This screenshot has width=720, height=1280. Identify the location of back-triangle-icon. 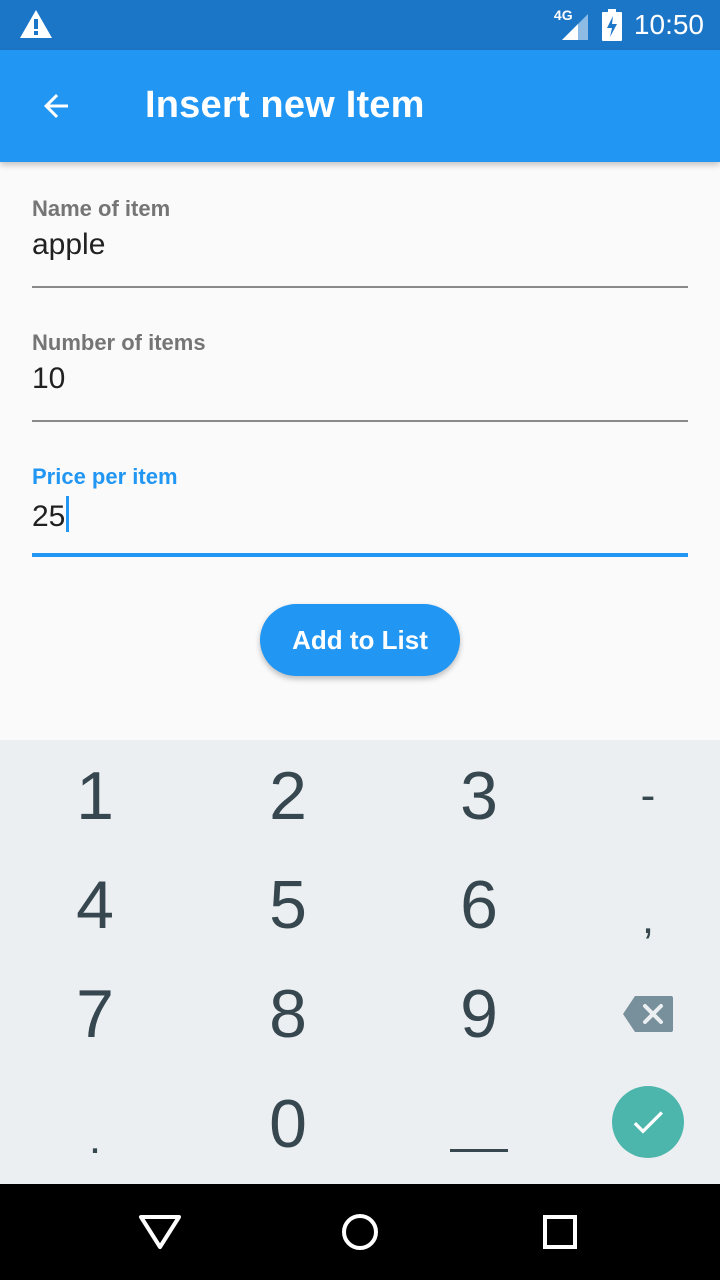
(160, 1232).